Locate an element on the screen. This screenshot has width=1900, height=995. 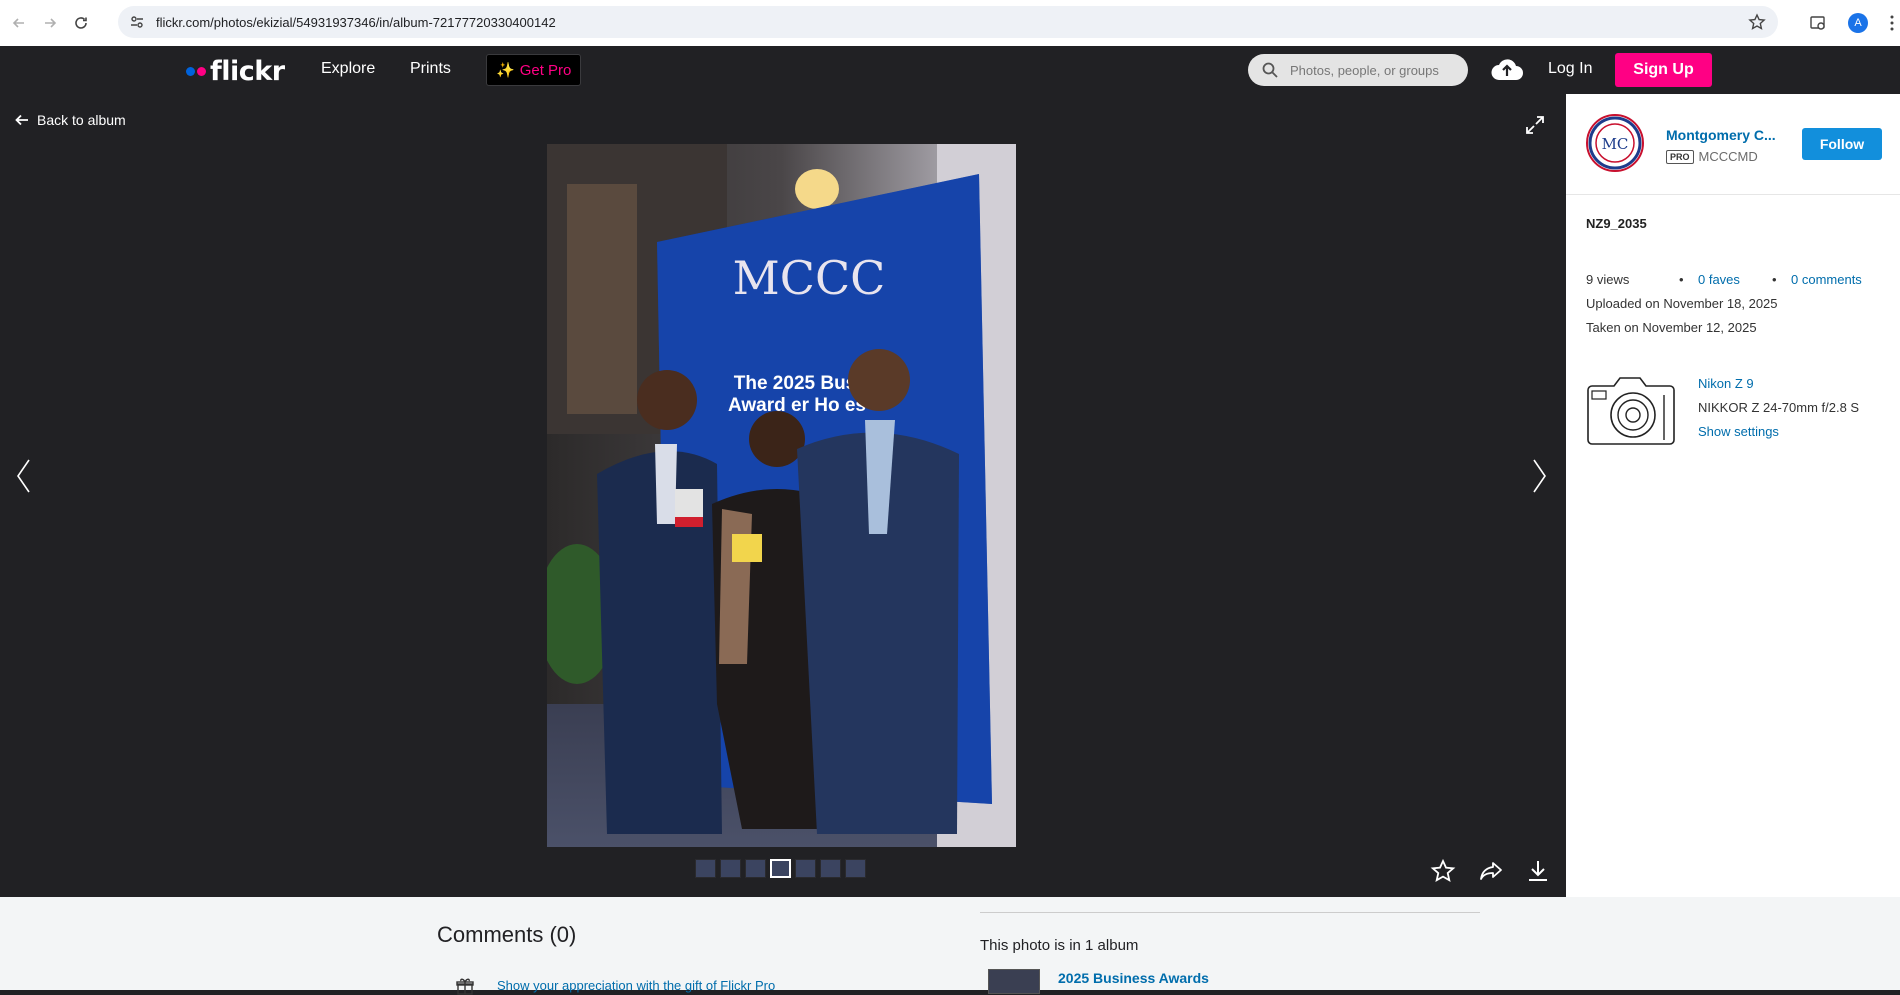
follow-button: Follow is located at coordinates (1842, 144).